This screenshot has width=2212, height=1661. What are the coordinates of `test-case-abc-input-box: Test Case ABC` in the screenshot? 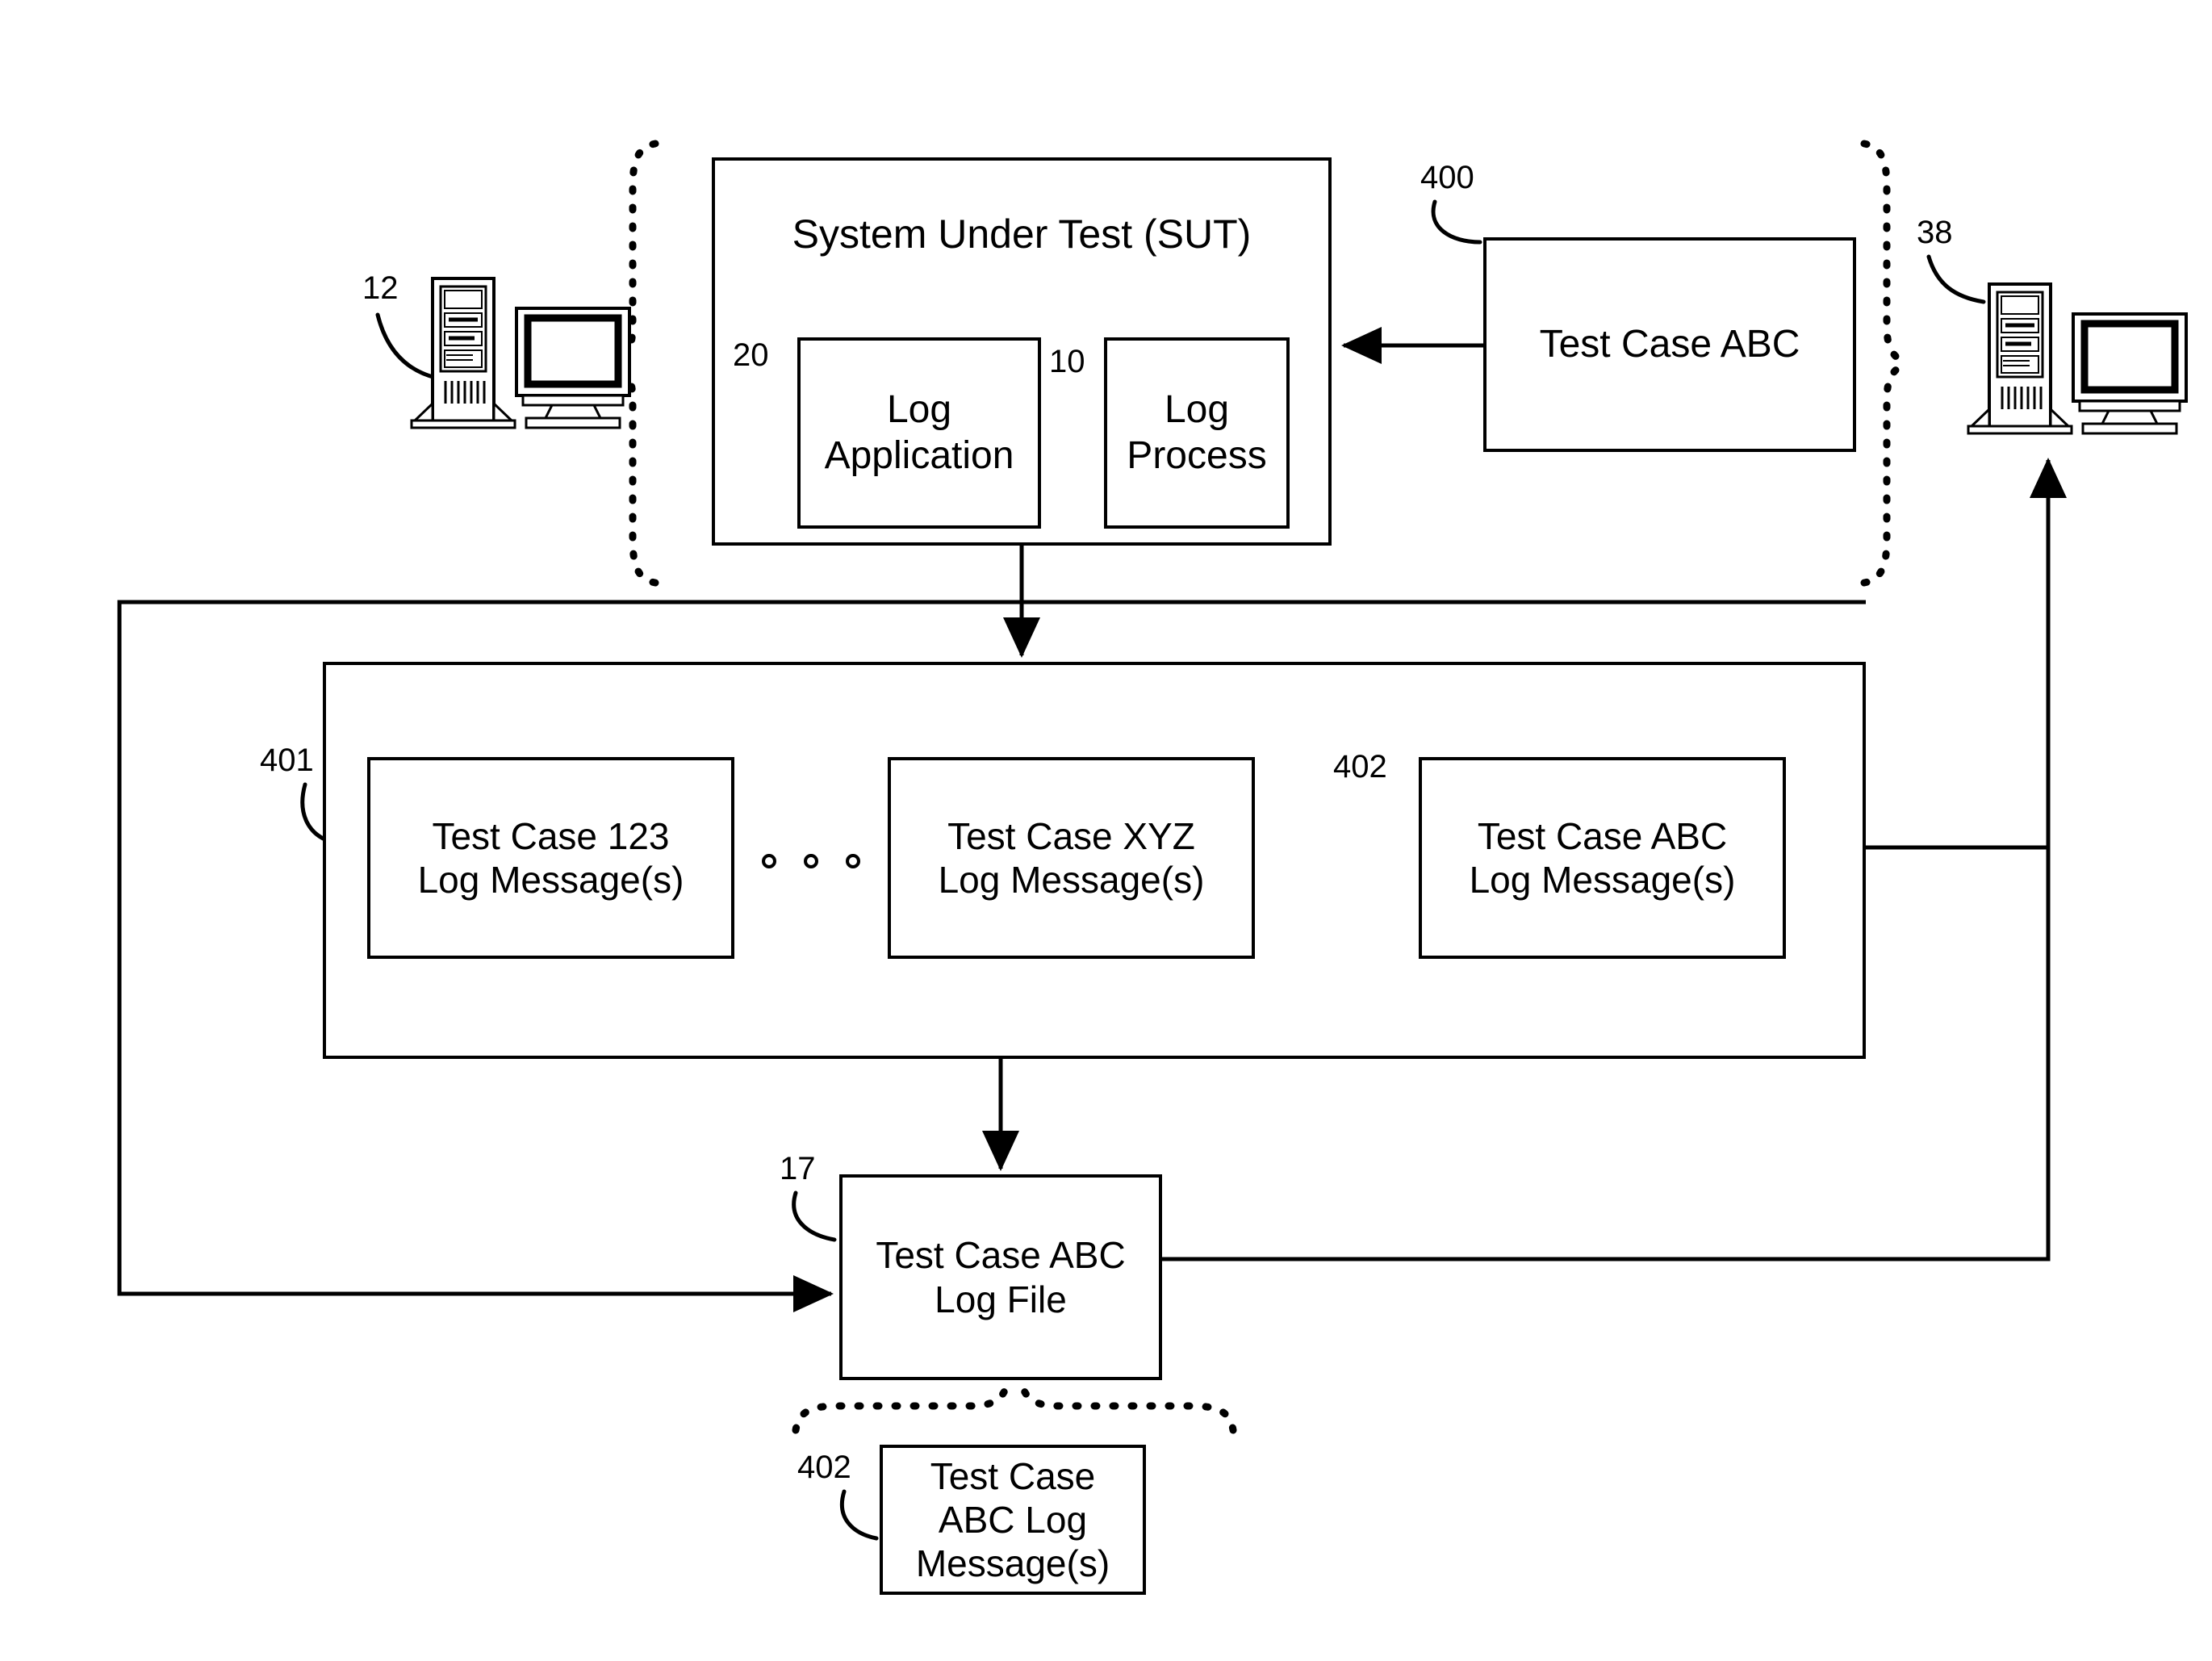 It's located at (1669, 345).